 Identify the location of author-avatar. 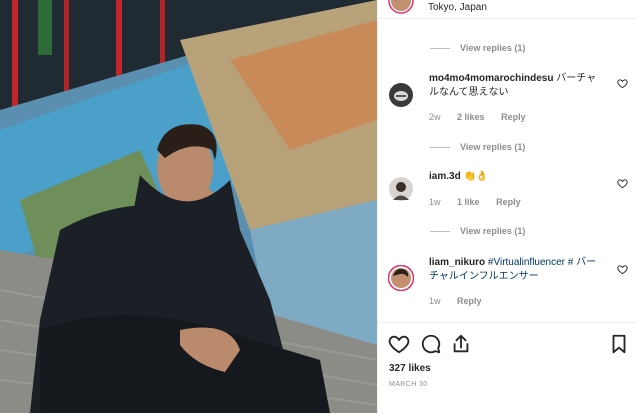
(401, 7).